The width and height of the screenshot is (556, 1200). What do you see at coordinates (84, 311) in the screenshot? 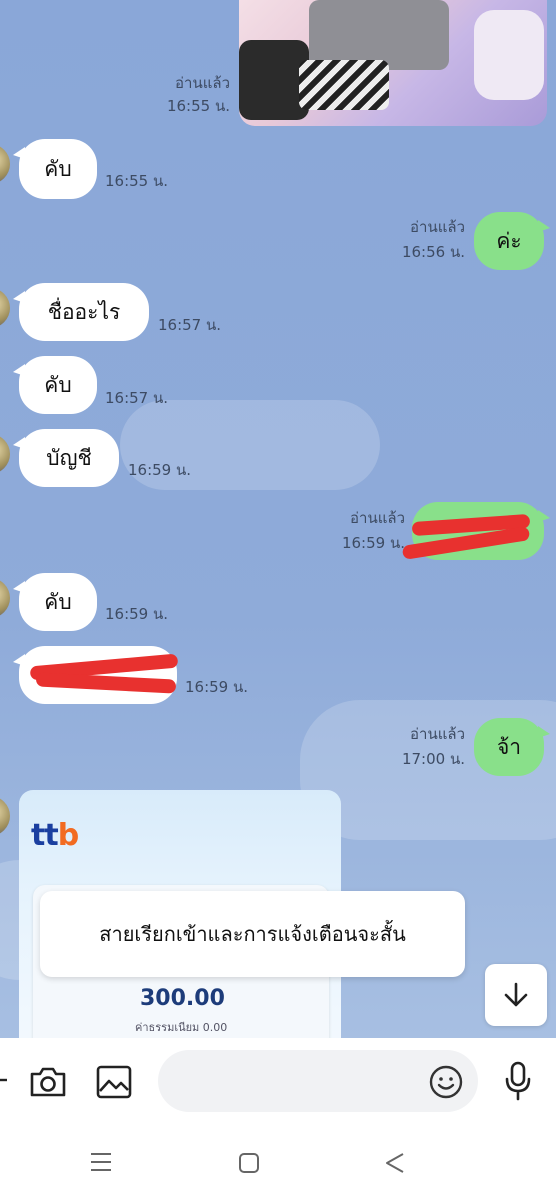
I see `message-text: ชื่ออะไร` at bounding box center [84, 311].